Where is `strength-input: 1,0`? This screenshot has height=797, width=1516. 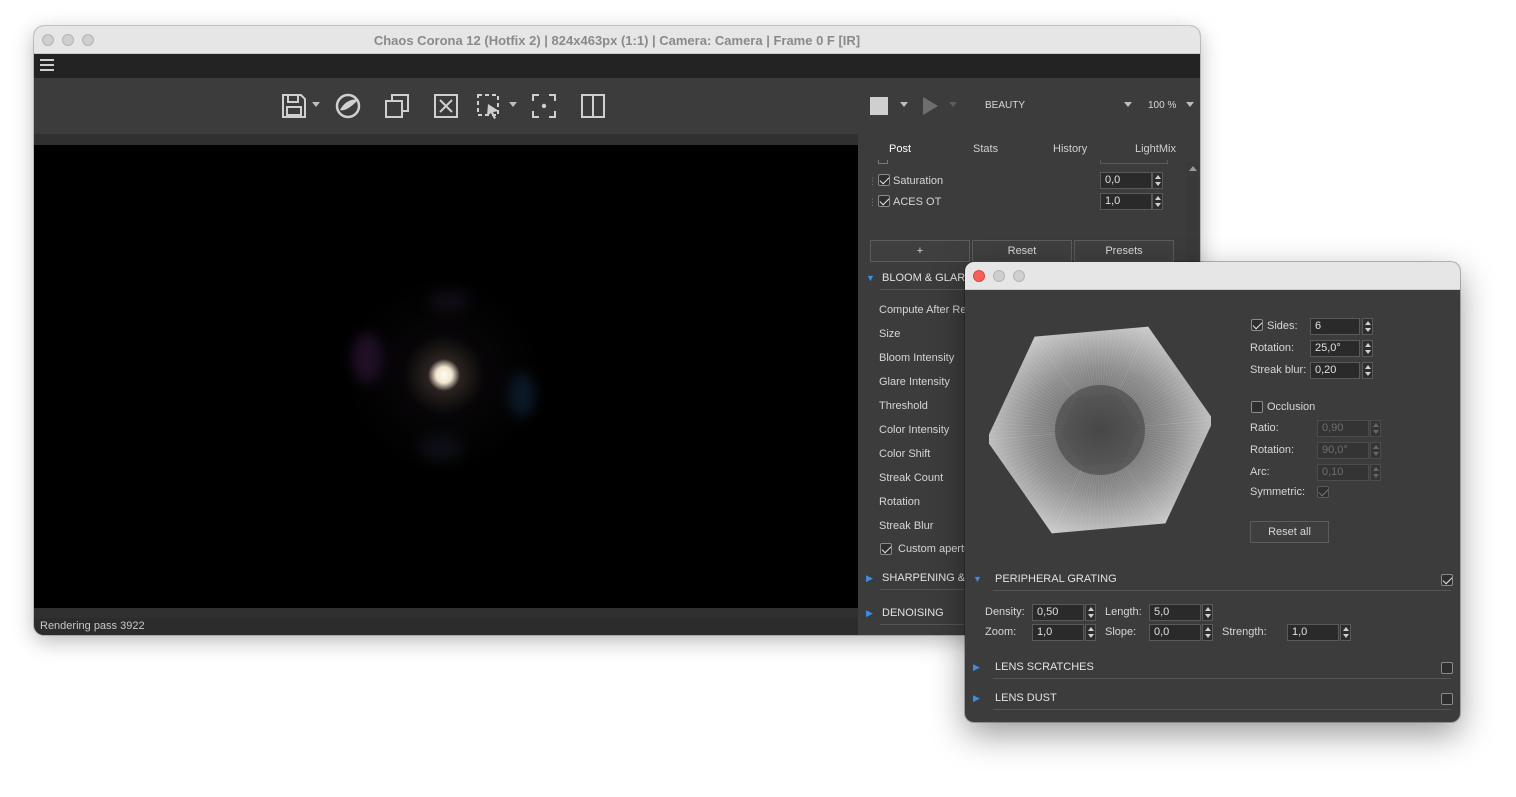 strength-input: 1,0 is located at coordinates (1313, 632).